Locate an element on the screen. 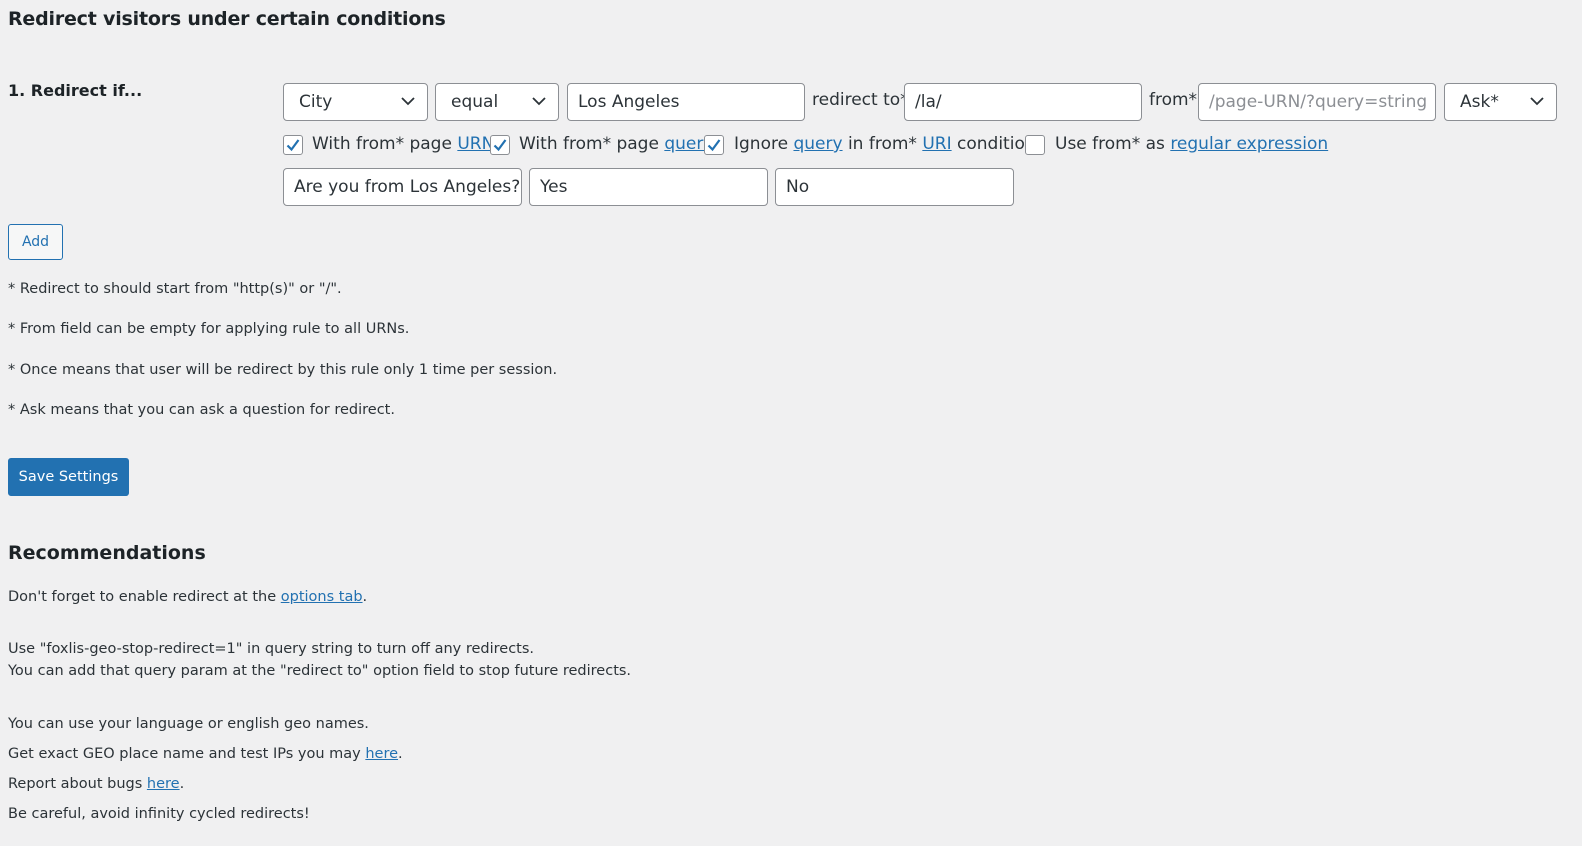 This screenshot has width=1582, height=846. no-answer-input: No is located at coordinates (894, 187).